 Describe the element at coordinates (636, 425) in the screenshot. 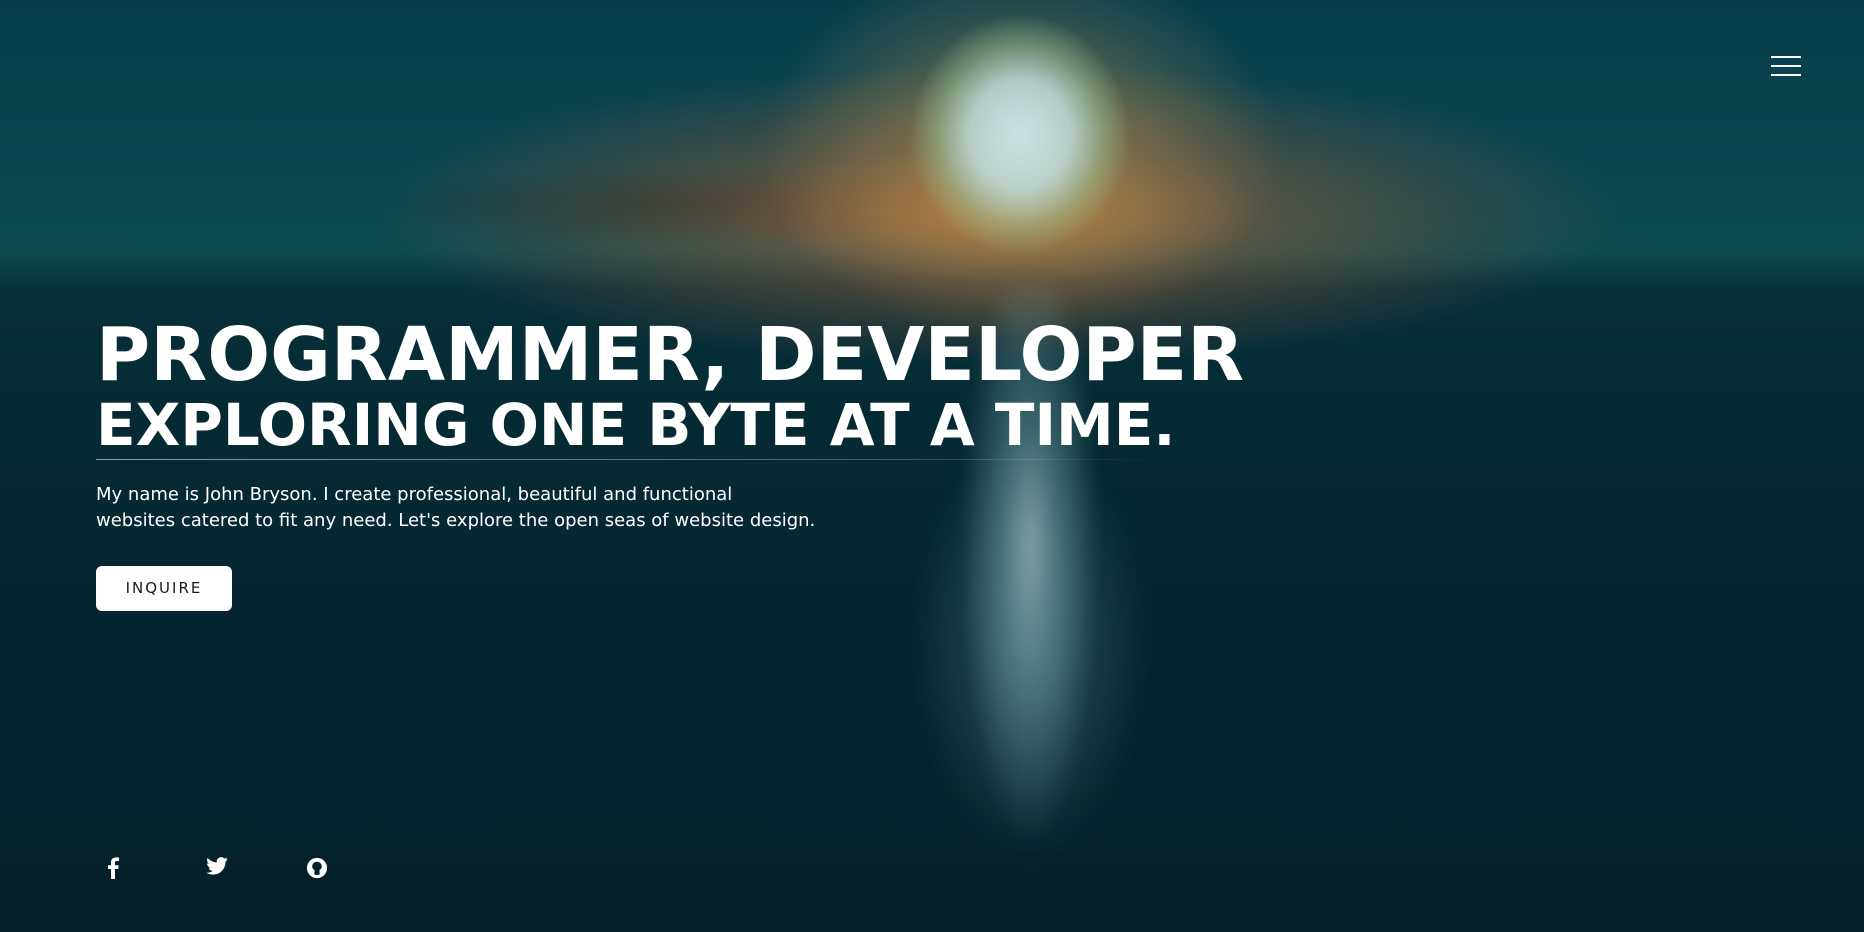

I see `hero-subheadline: EXPLORING ONE BYTE AT A TIME.` at that location.